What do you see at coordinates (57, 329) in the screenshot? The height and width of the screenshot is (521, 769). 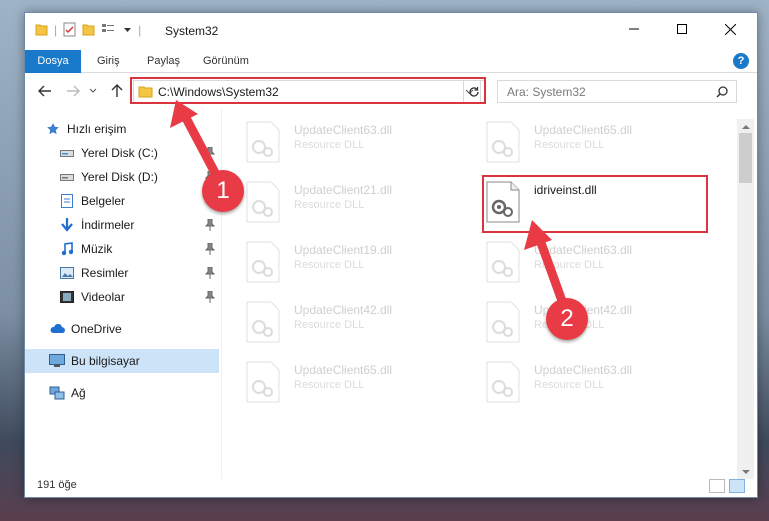 I see `cloud-icon` at bounding box center [57, 329].